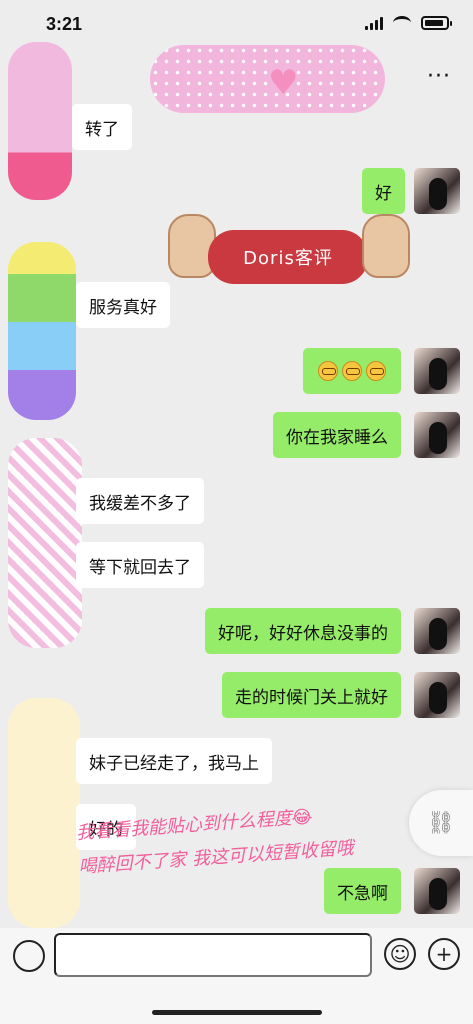 The image size is (473, 1024). I want to click on message-row: 不急啊, so click(362, 891).